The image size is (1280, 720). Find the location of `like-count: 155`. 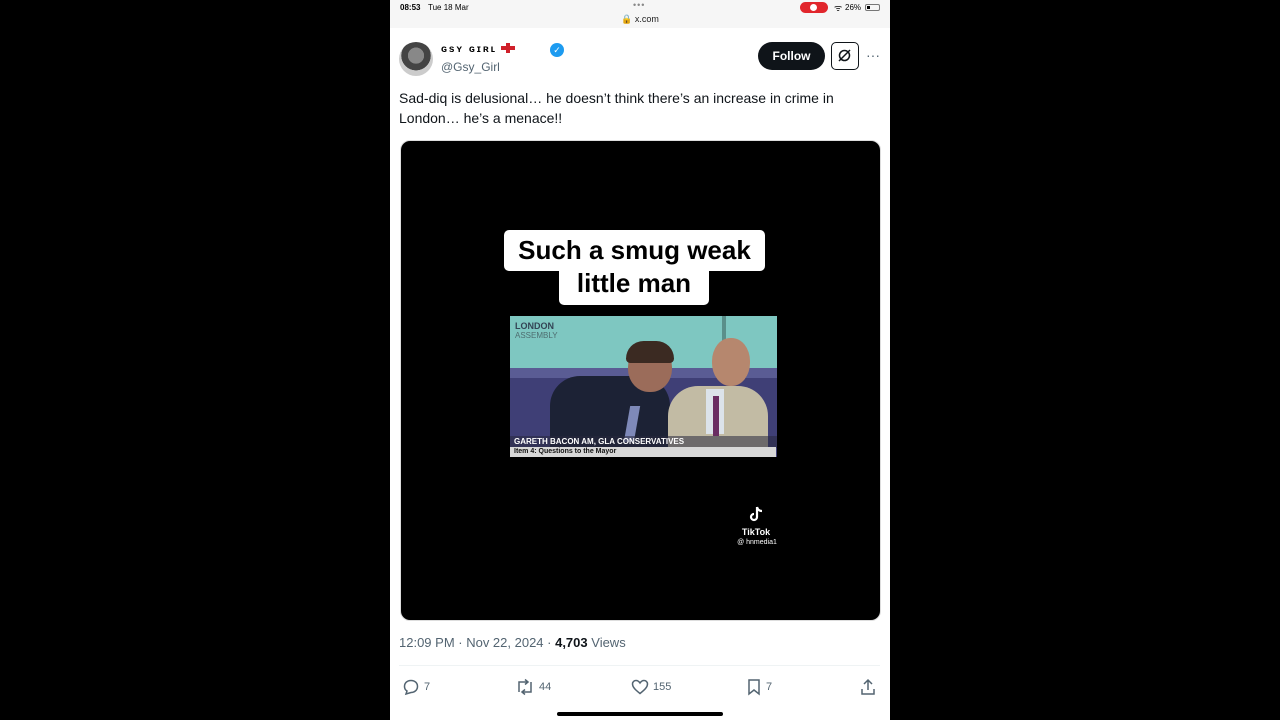

like-count: 155 is located at coordinates (662, 687).